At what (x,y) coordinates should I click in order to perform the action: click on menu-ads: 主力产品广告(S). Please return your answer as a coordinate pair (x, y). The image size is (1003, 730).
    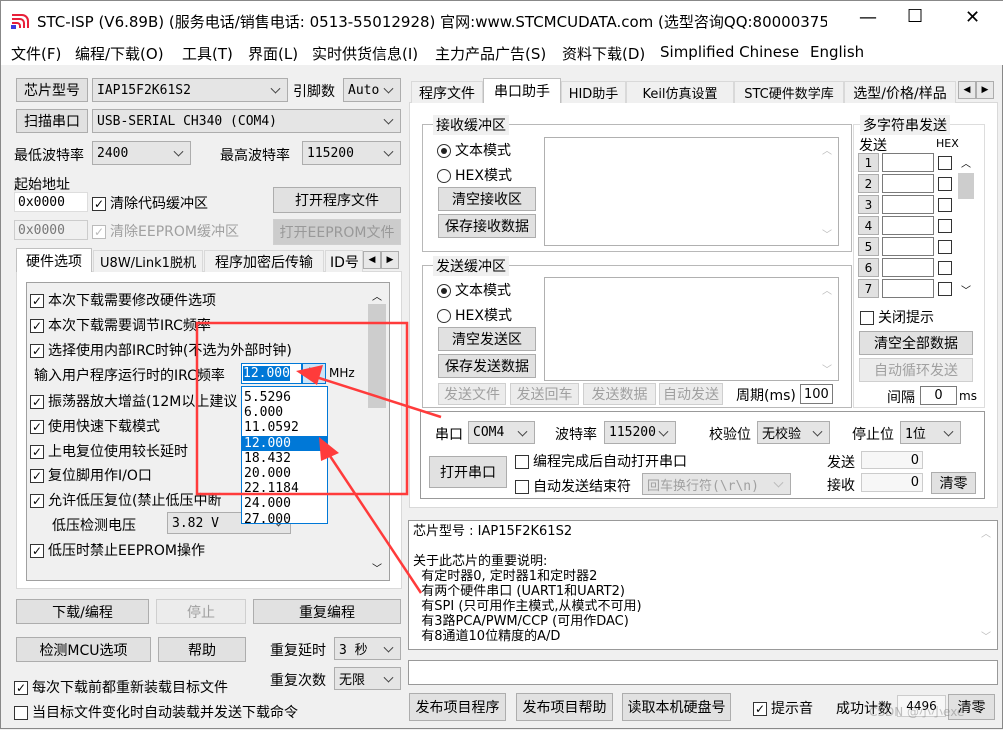
    Looking at the image, I should click on (490, 53).